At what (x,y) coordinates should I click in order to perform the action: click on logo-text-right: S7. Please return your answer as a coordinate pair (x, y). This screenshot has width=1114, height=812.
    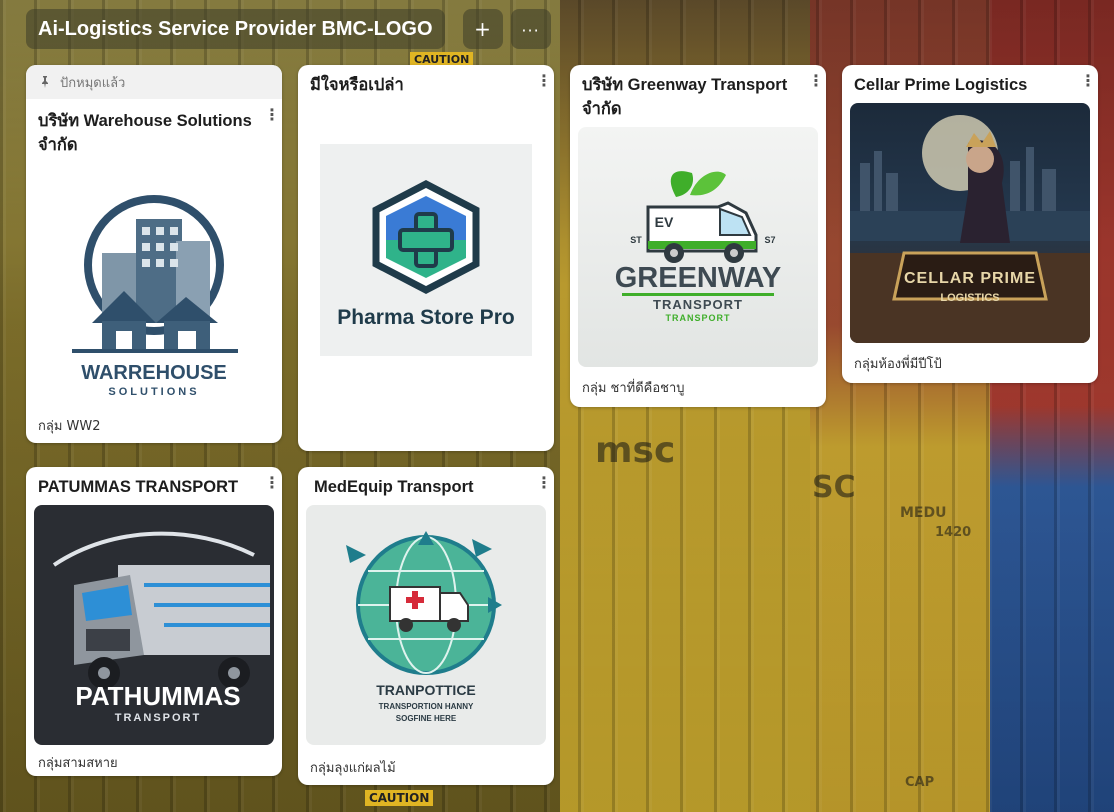
    Looking at the image, I should click on (769, 240).